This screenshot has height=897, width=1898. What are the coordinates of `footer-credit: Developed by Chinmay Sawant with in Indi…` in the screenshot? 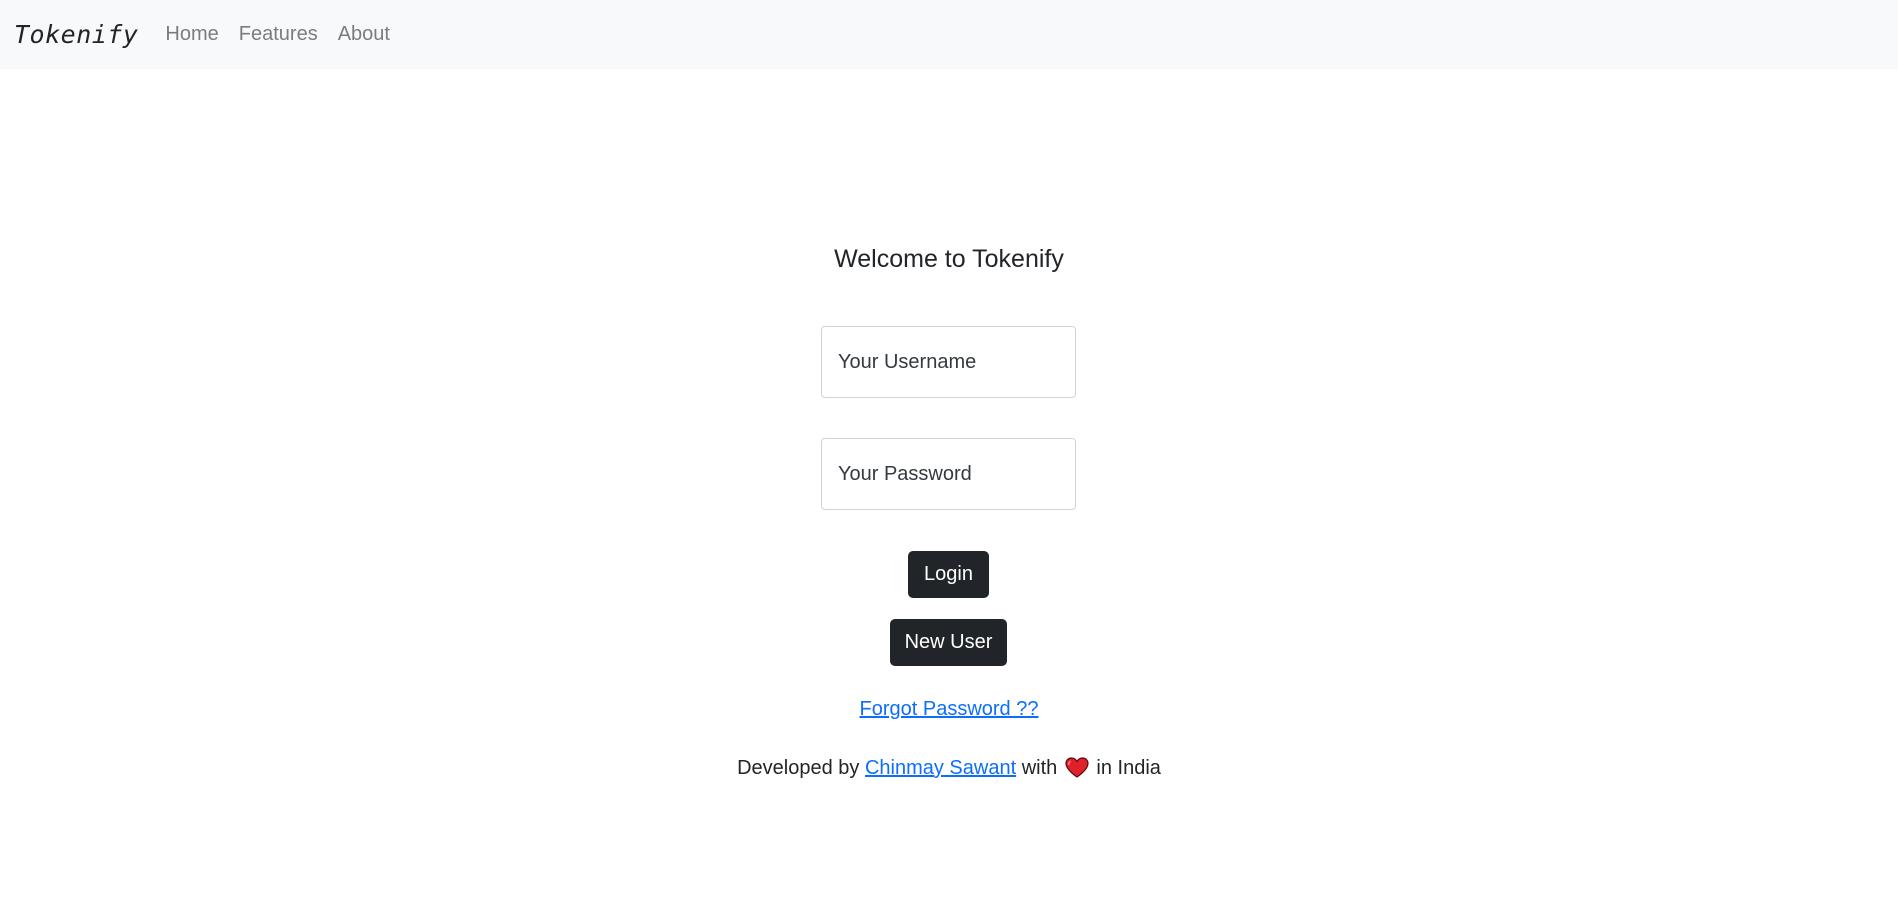 It's located at (949, 770).